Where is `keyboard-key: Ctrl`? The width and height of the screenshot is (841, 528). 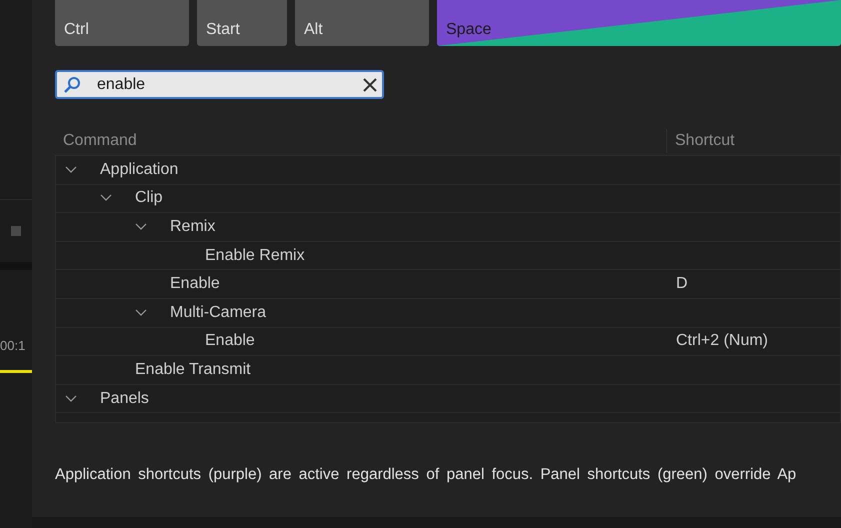 keyboard-key: Ctrl is located at coordinates (122, 23).